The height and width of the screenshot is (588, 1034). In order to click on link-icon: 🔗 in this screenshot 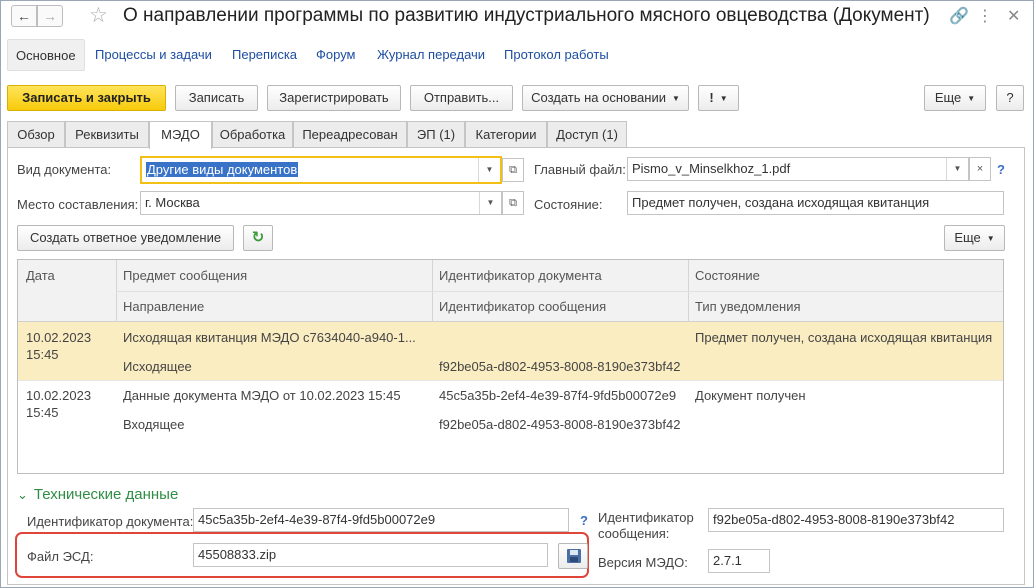, I will do `click(959, 16)`.